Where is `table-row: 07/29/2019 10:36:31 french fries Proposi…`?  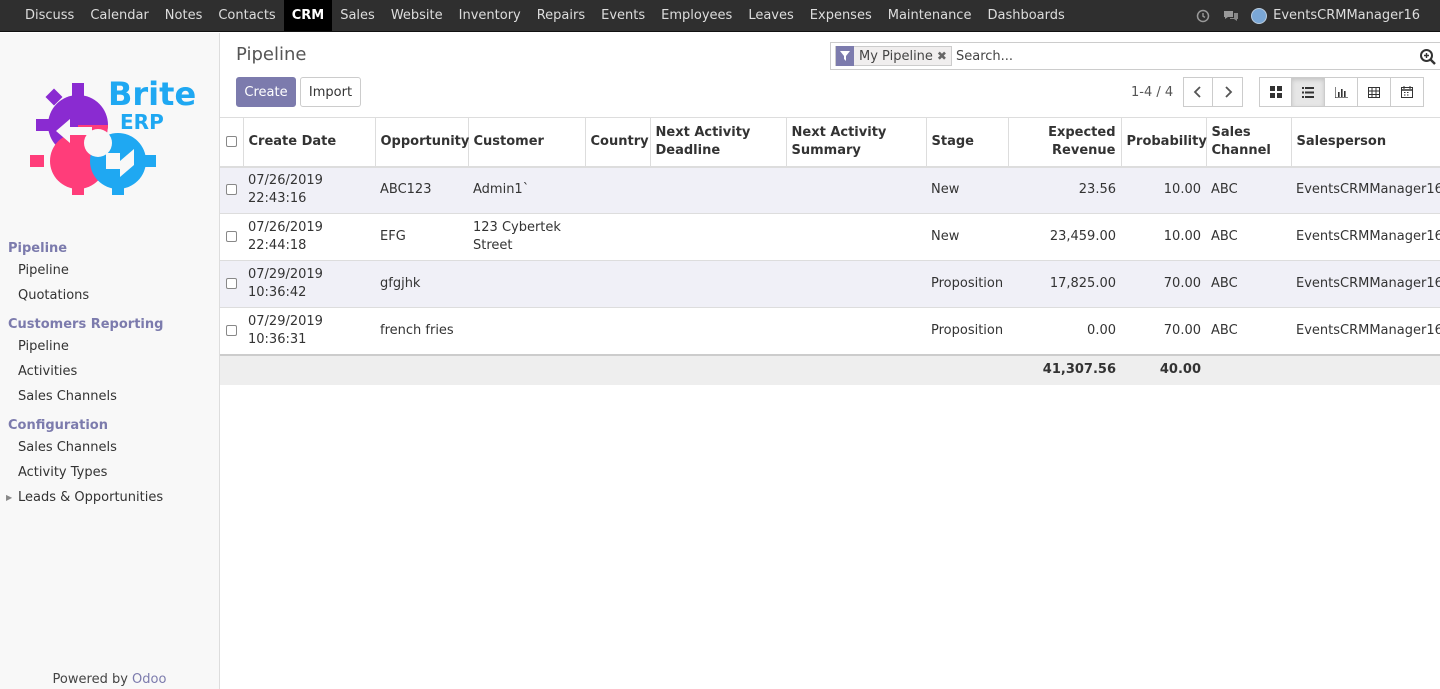
table-row: 07/29/2019 10:36:31 french fries Proposi… is located at coordinates (830, 331).